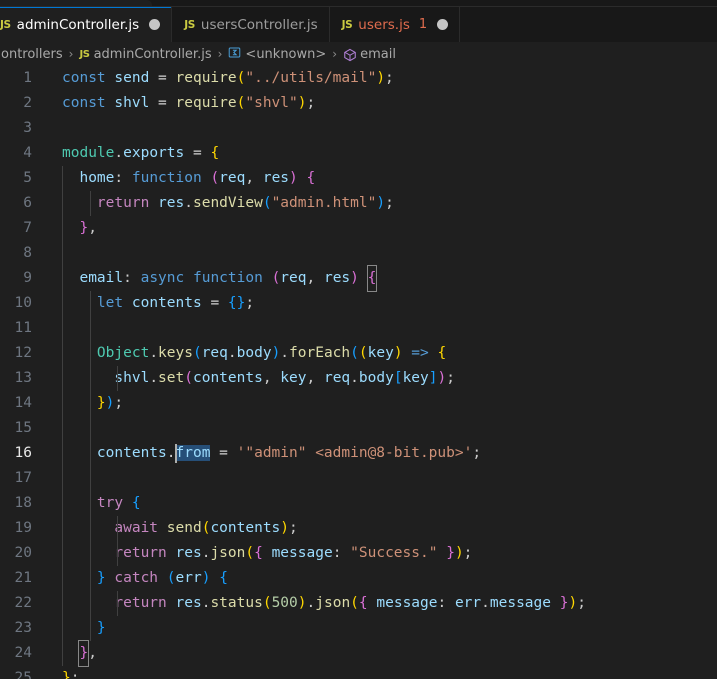 The image size is (717, 679). What do you see at coordinates (176, 453) in the screenshot?
I see `text-cursor` at bounding box center [176, 453].